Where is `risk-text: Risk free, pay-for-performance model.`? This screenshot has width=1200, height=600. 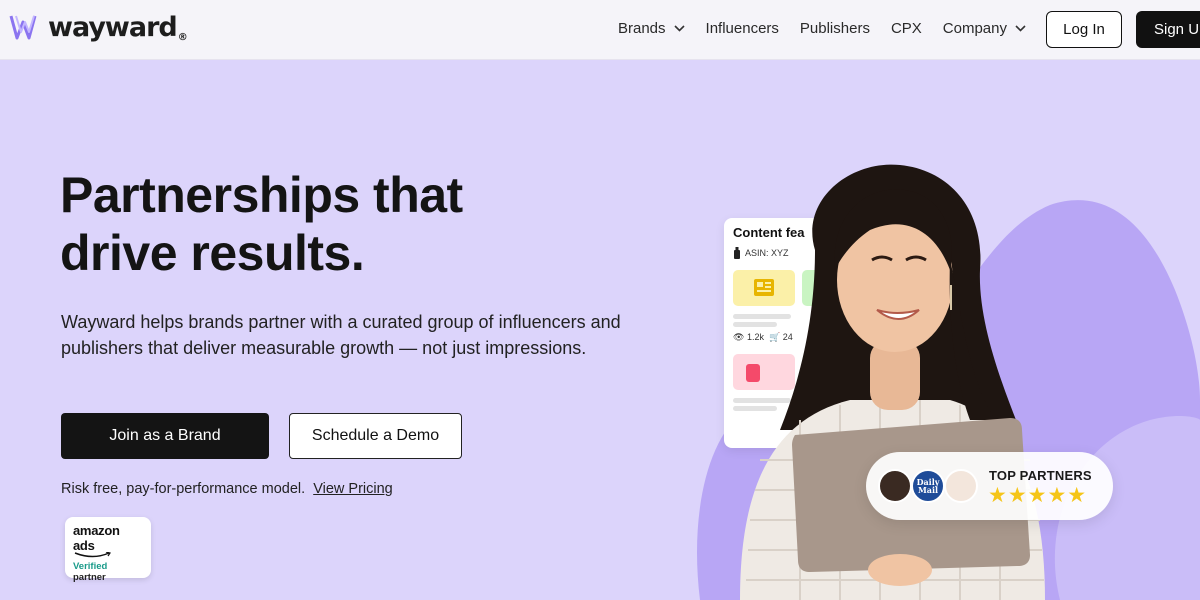
risk-text: Risk free, pay-for-performance model. is located at coordinates (183, 489).